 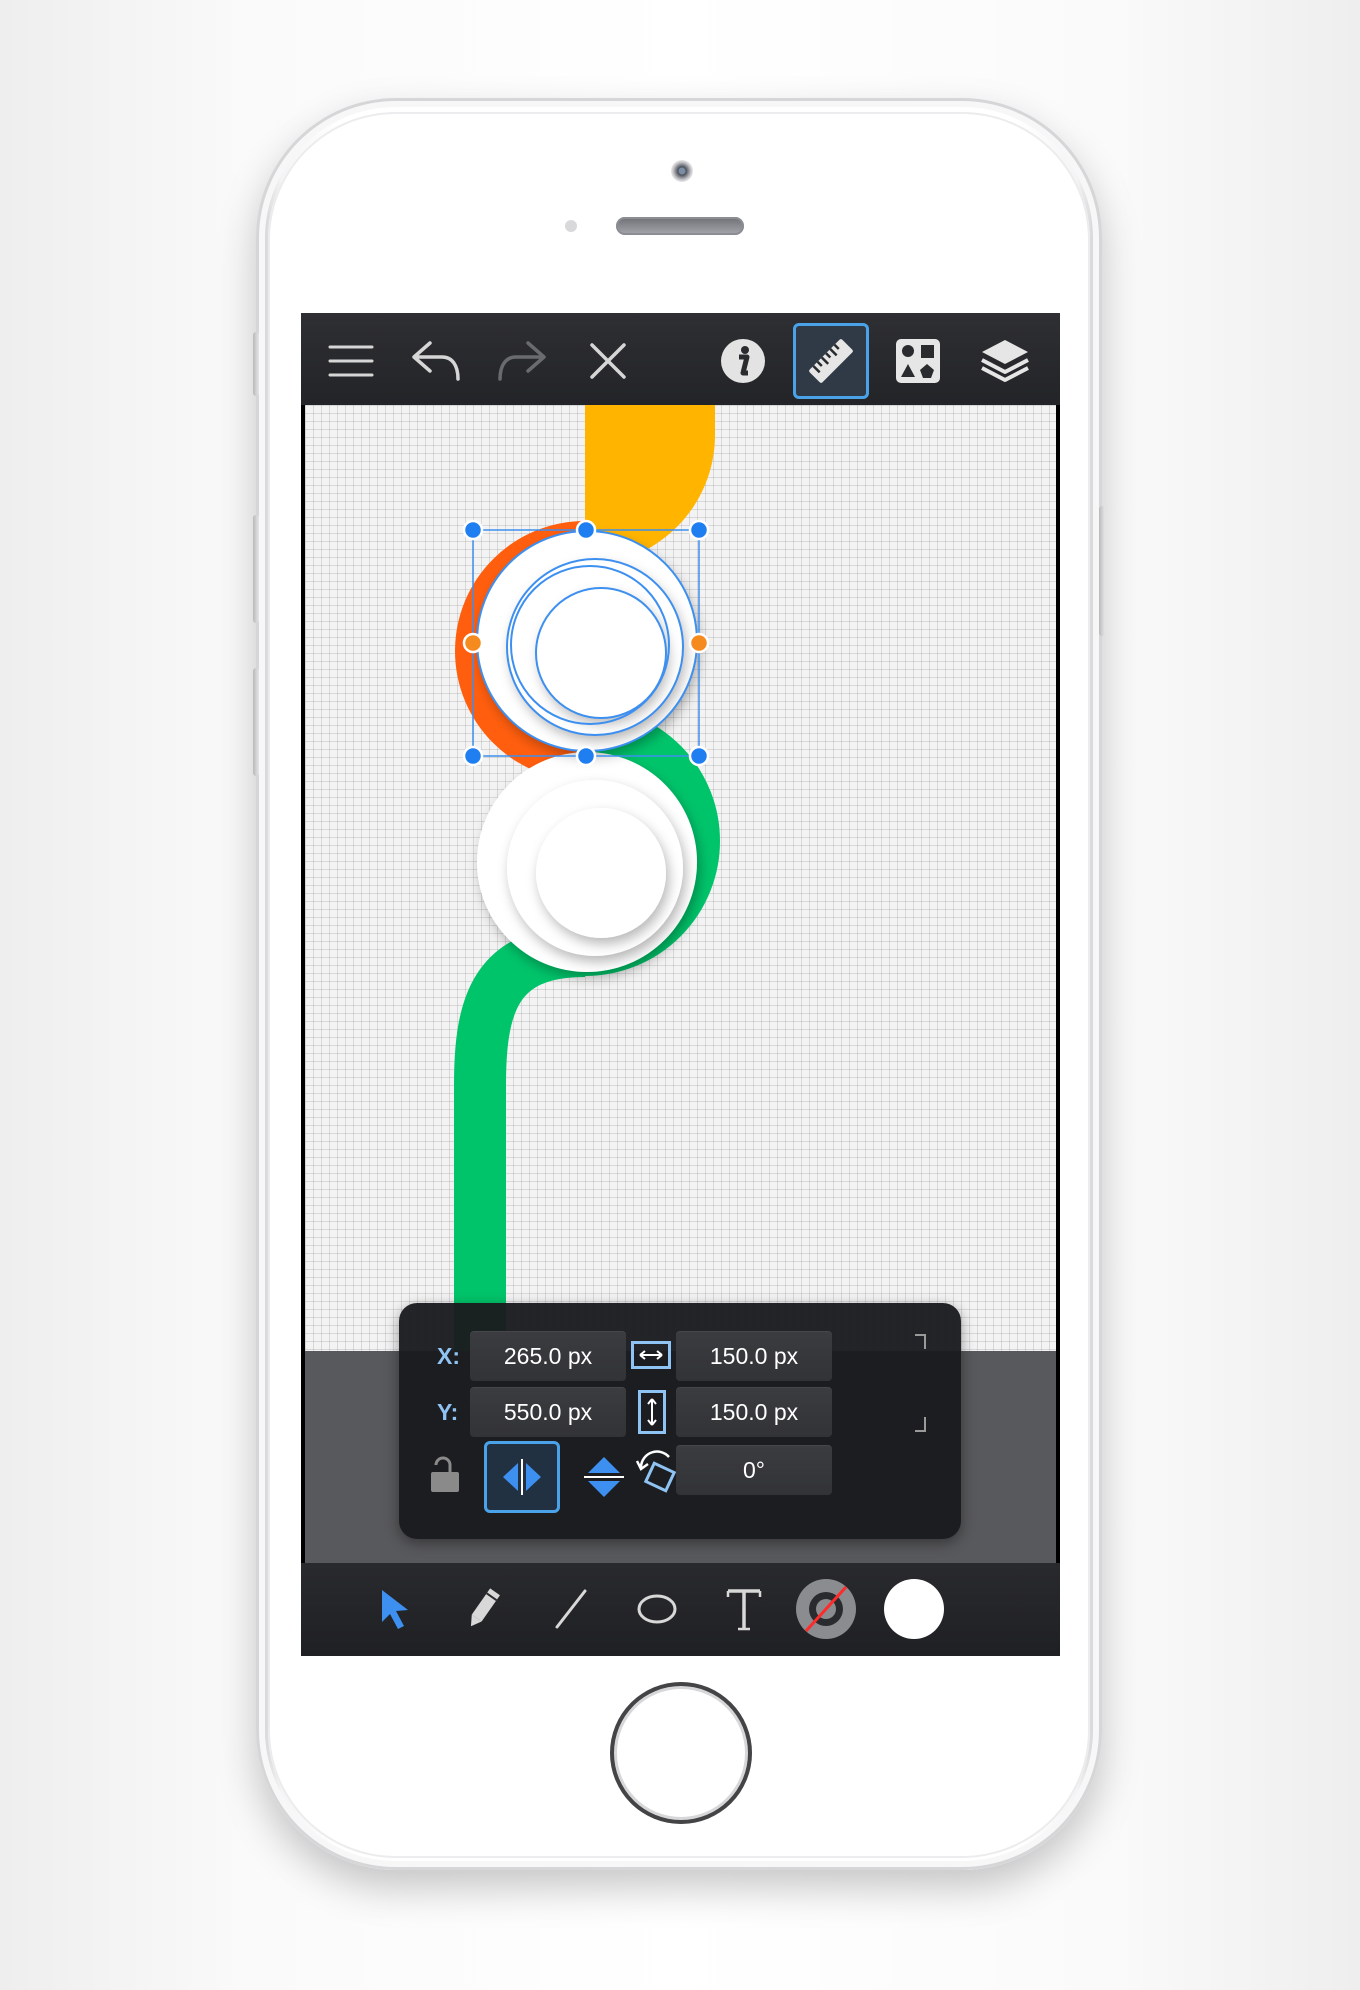 I want to click on volume-up-button, so click(x=256, y=569).